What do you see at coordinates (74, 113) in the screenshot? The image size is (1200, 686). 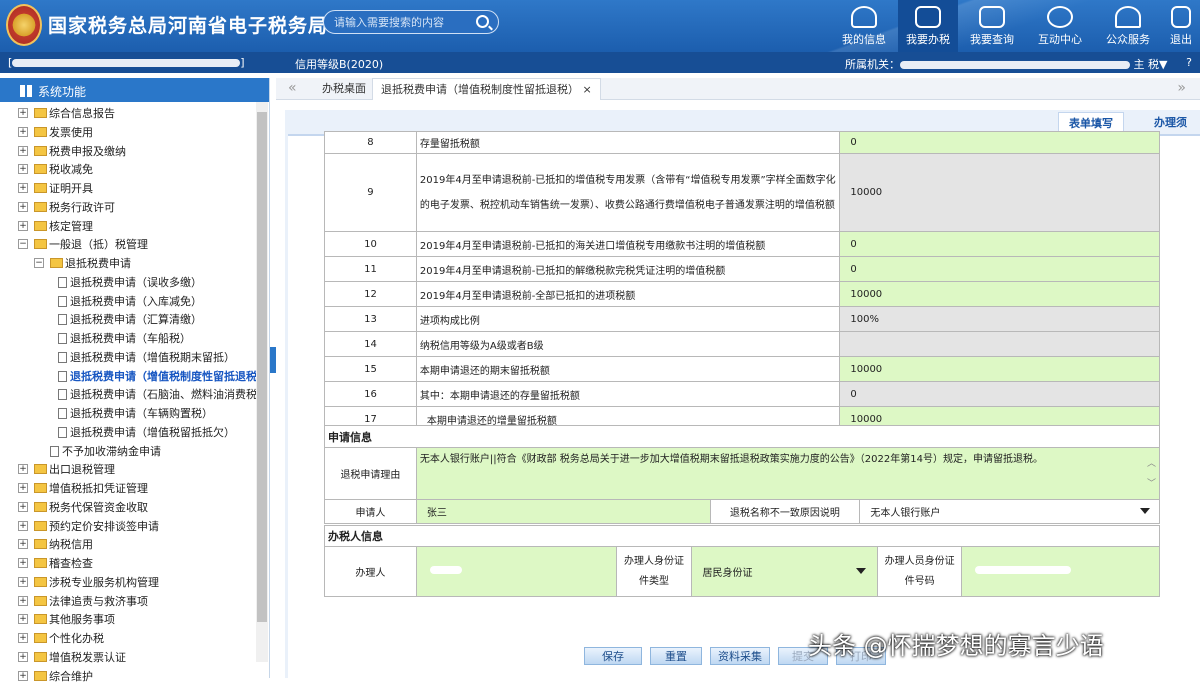 I see `sidebar-item: 综合信息报告` at bounding box center [74, 113].